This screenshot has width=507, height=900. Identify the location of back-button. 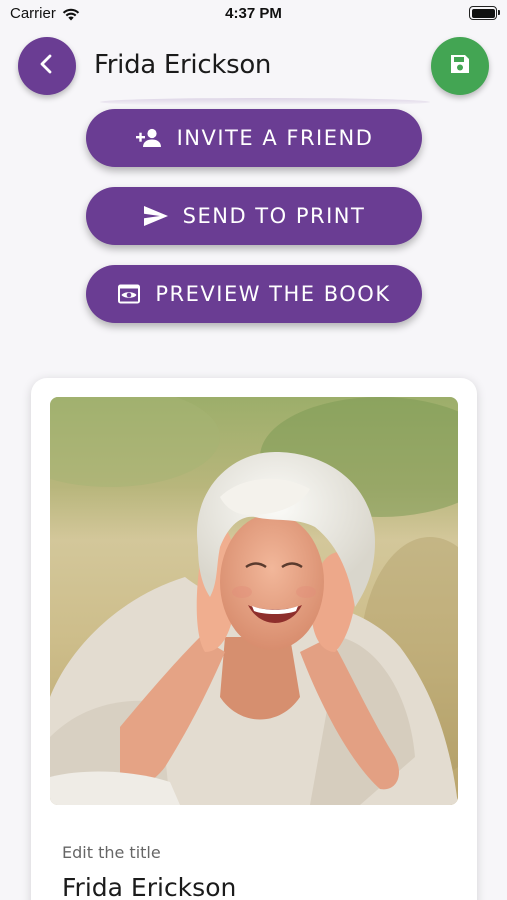
(47, 66).